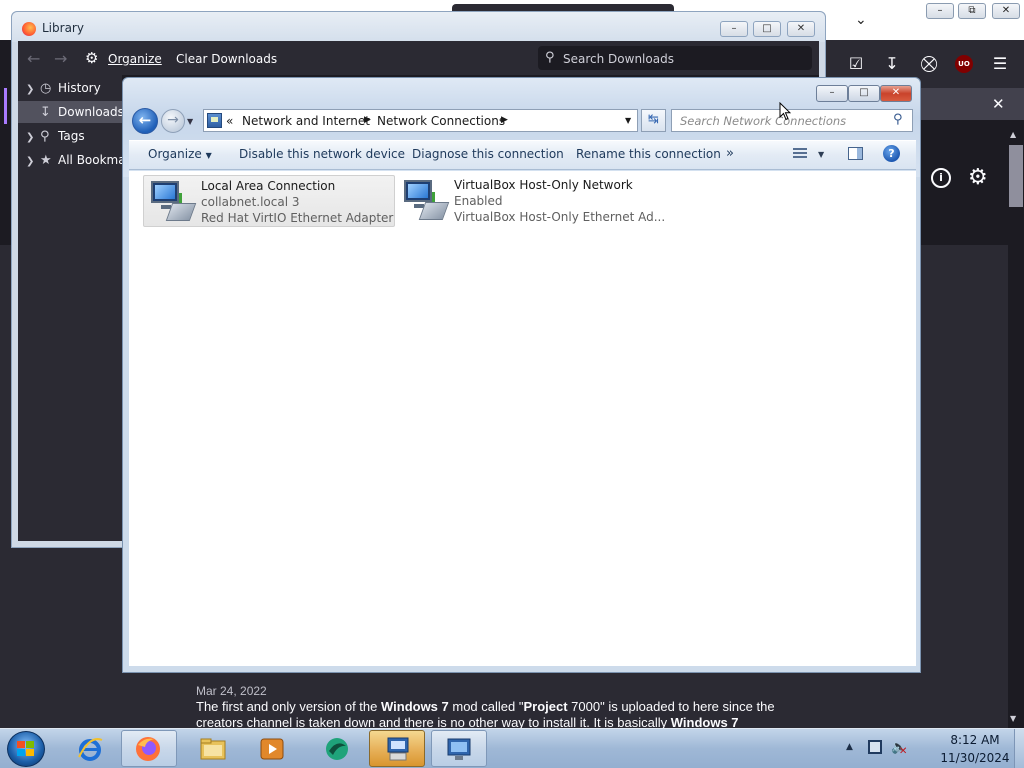  I want to click on help-icon: ?, so click(891, 153).